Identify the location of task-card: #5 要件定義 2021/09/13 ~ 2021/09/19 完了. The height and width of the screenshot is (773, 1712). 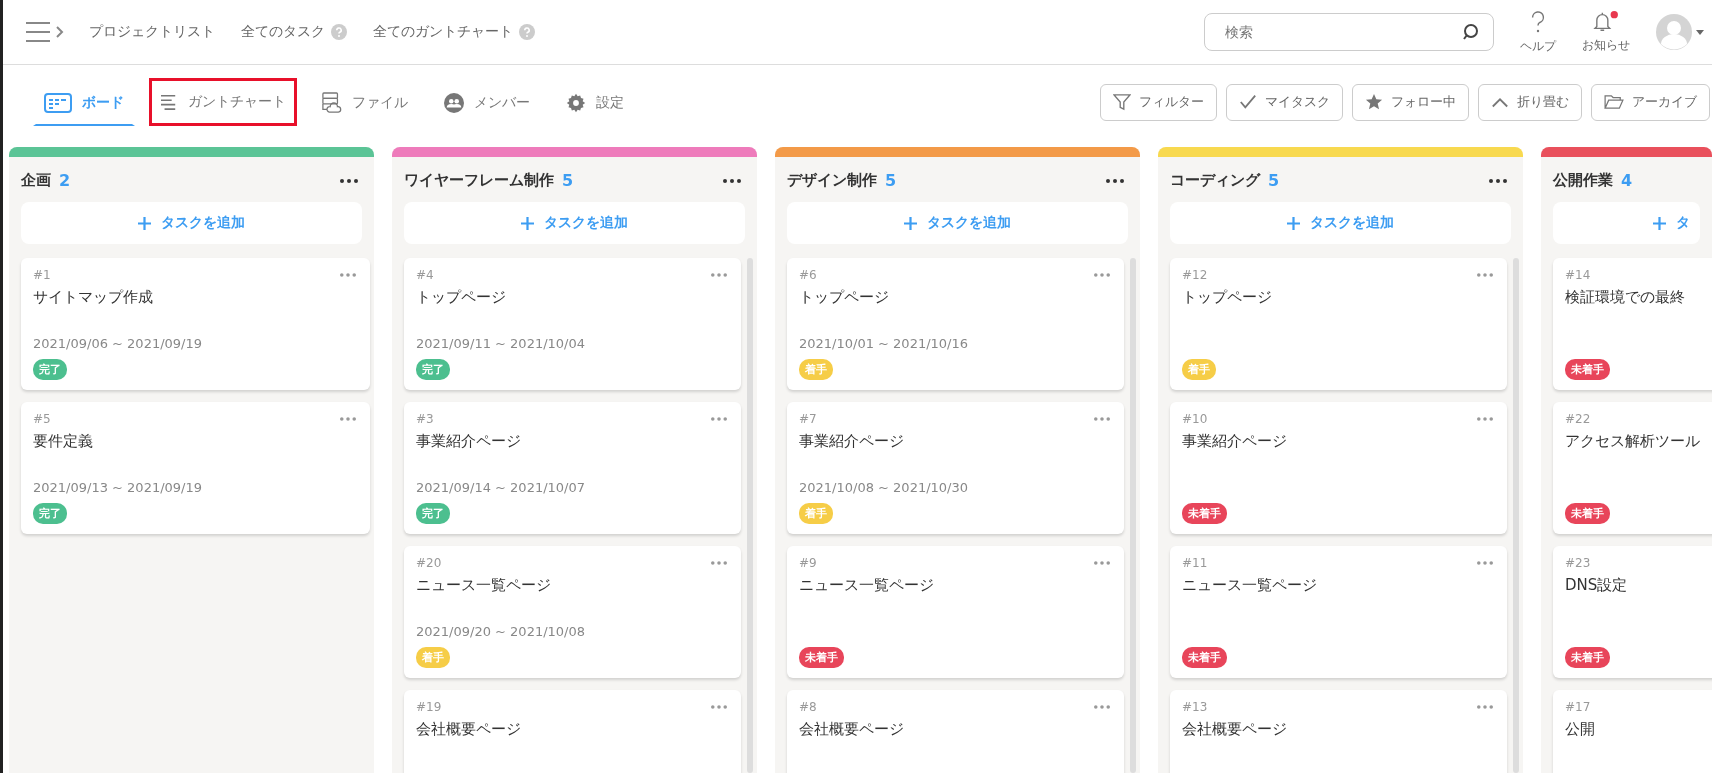
(195, 468).